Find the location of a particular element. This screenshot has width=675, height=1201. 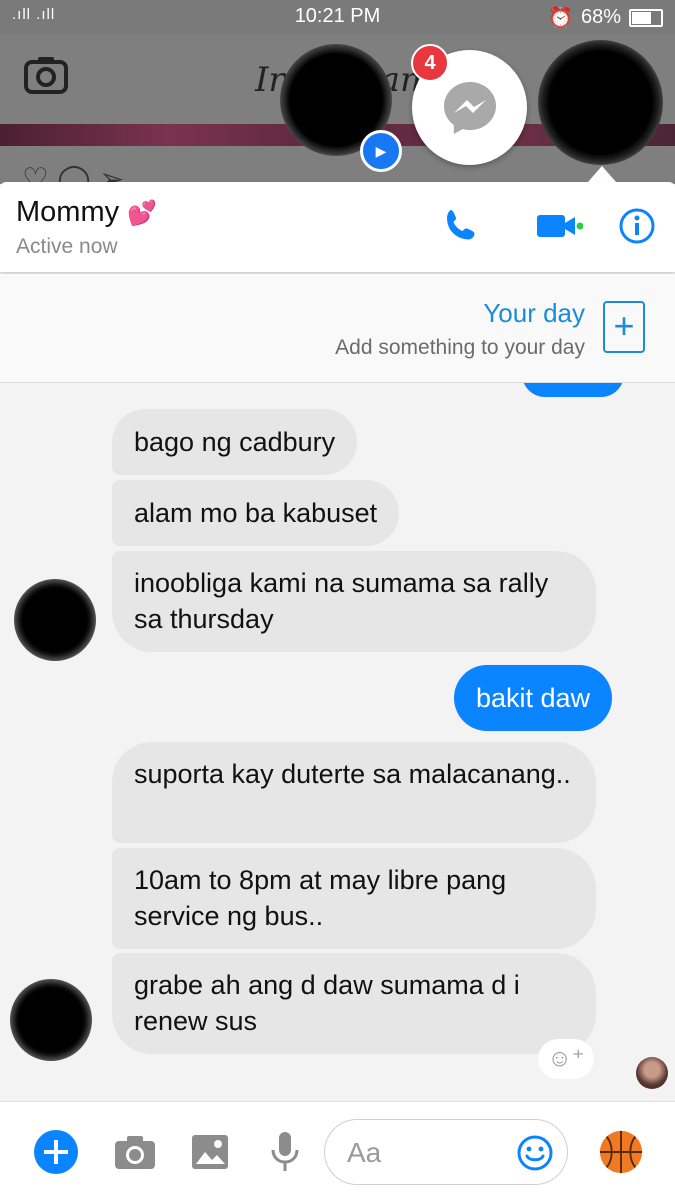

status-right: ⏰ 68% is located at coordinates (605, 17).